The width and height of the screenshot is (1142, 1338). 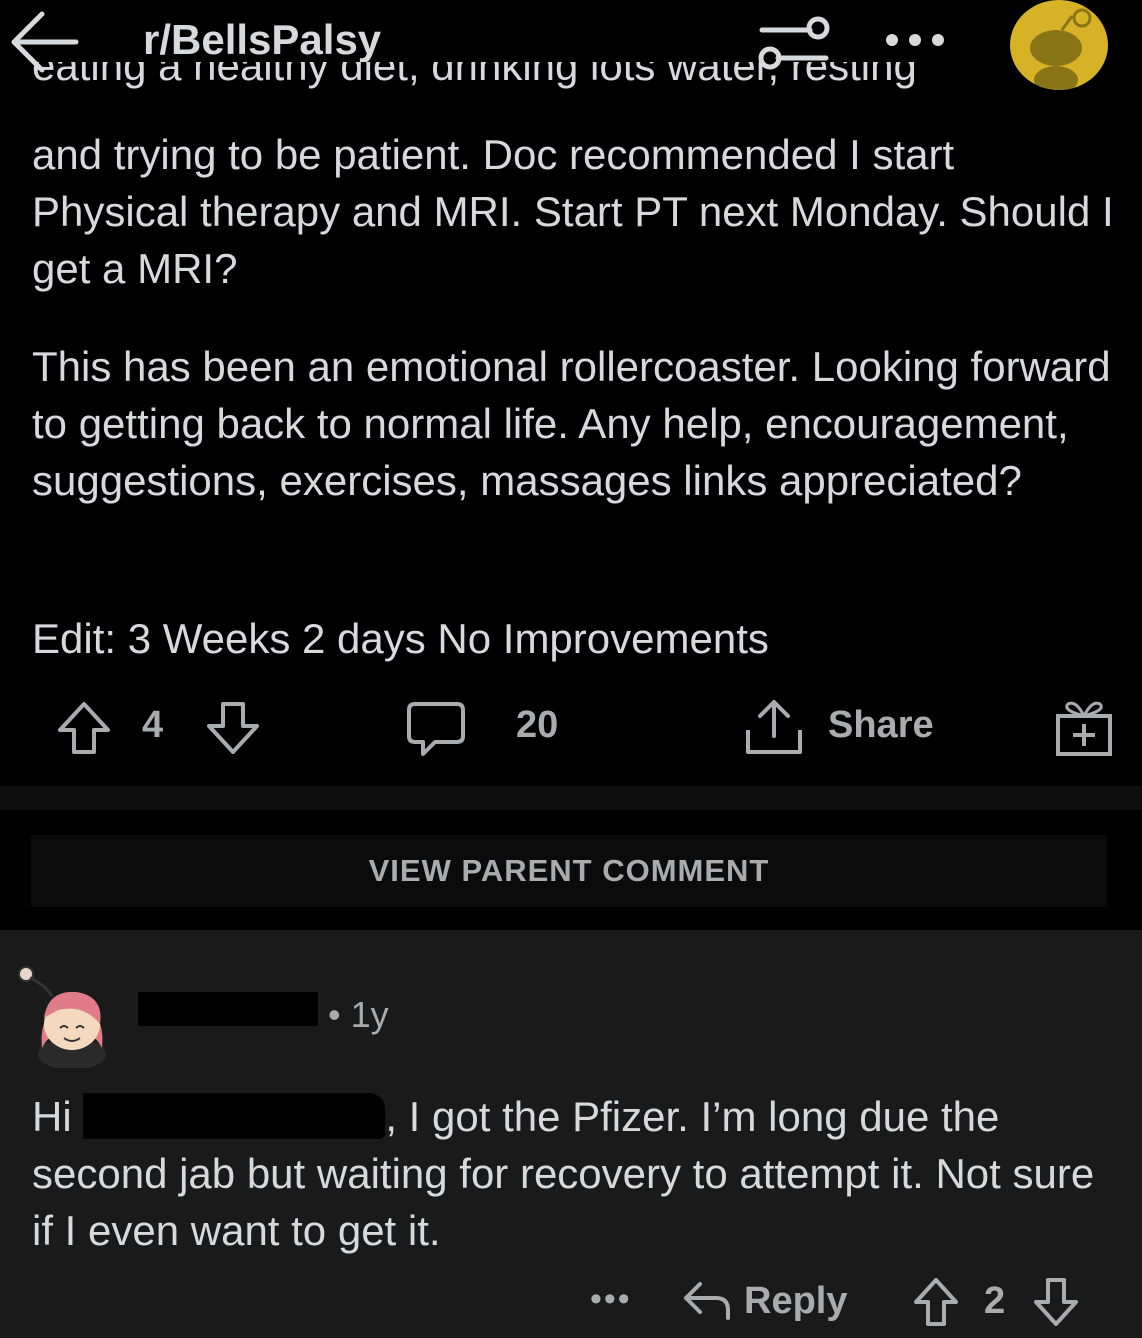 I want to click on comment-score: 2, so click(x=995, y=1301).